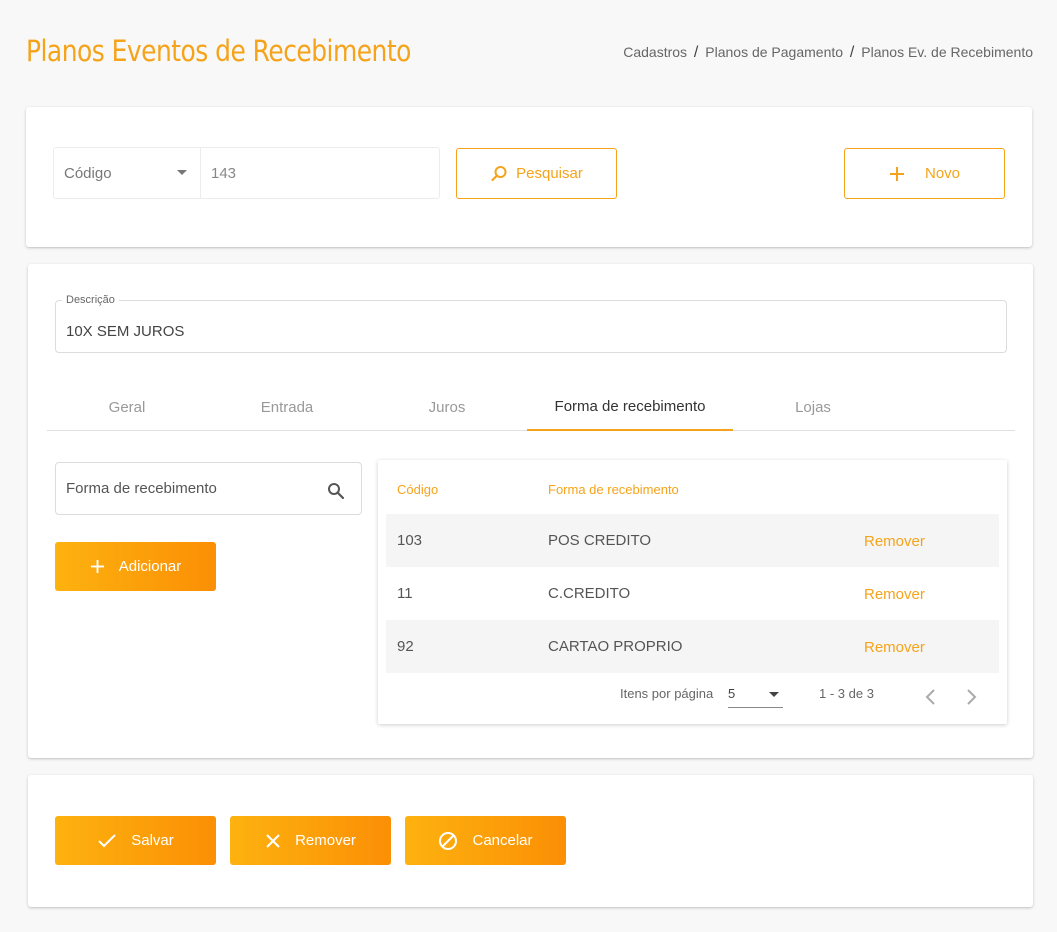 The width and height of the screenshot is (1057, 932). Describe the element at coordinates (630, 407) in the screenshot. I see `tab-forma-recebimento: Forma de recebimento` at that location.